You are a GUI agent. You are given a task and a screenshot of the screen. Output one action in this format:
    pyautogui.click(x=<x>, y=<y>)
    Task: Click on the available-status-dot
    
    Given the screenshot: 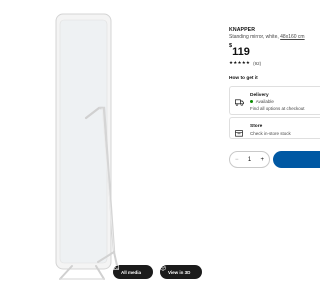 What is the action you would take?
    pyautogui.click(x=252, y=101)
    